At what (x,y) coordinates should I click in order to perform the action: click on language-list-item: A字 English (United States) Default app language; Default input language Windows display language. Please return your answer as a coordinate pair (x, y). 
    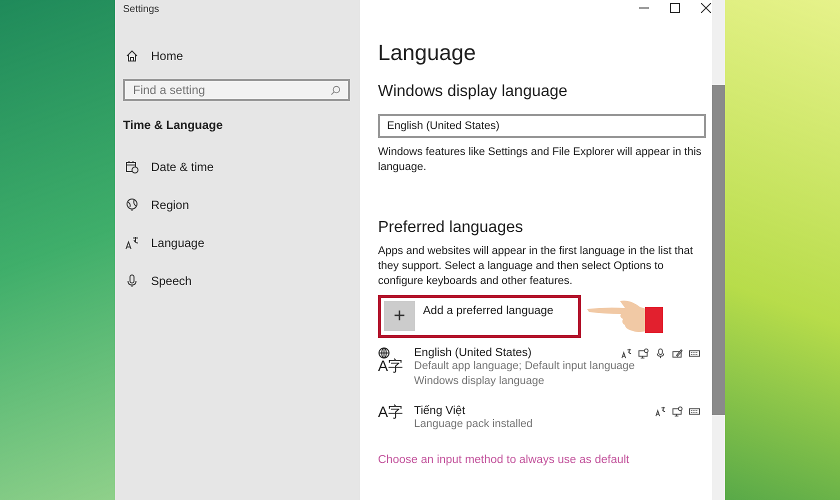
    Looking at the image, I should click on (539, 368).